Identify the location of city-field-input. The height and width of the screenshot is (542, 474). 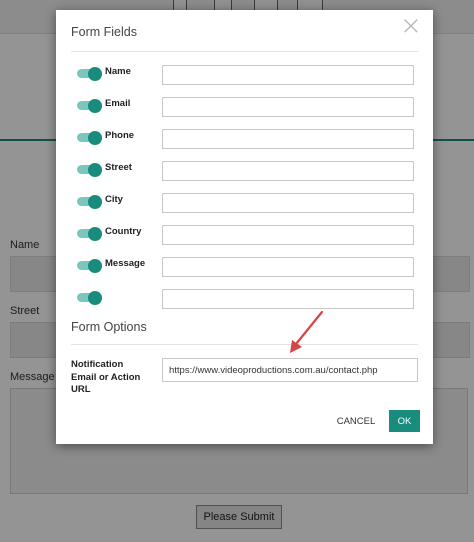
(288, 203).